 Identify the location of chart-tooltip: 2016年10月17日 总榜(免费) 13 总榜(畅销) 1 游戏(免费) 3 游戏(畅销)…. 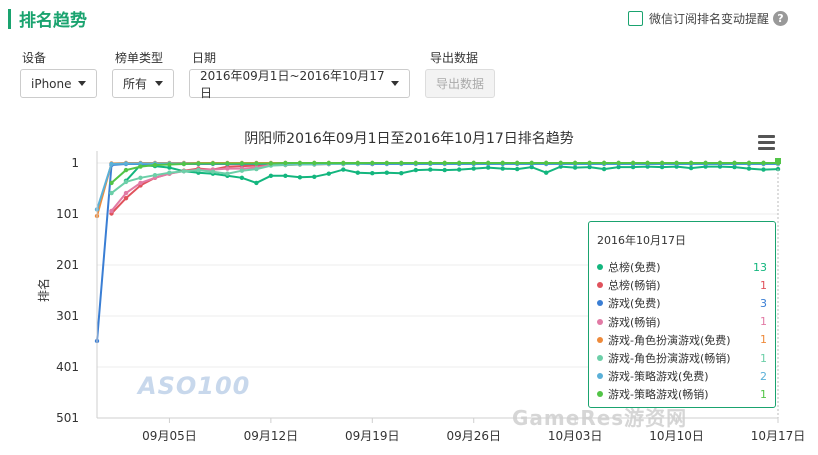
(682, 314).